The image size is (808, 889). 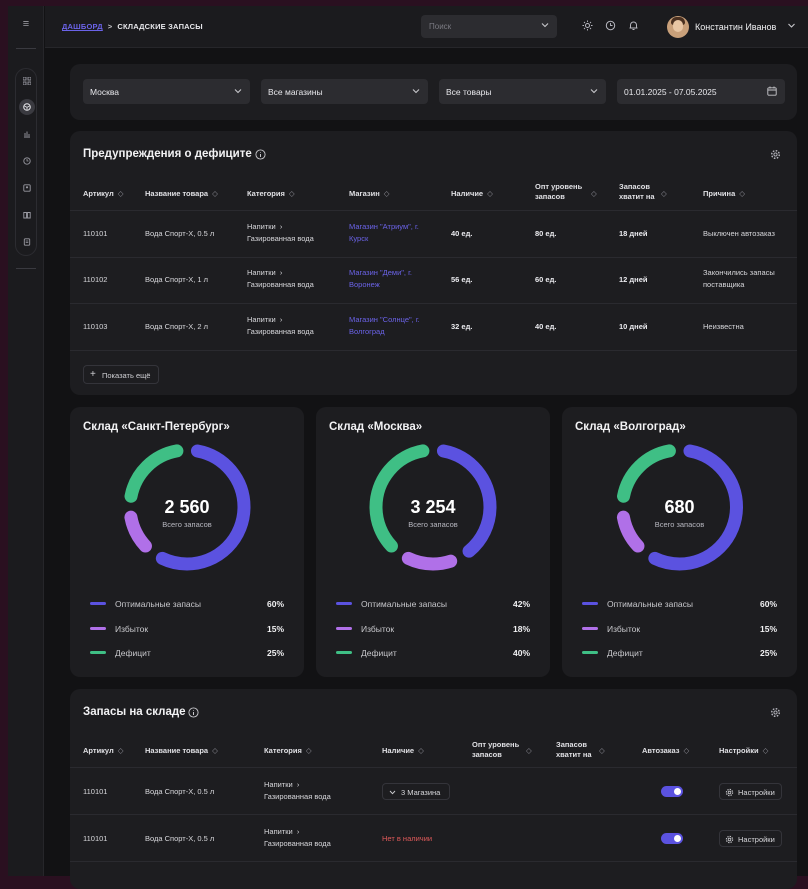 I want to click on legend-value-optimal: 60%, so click(x=275, y=604).